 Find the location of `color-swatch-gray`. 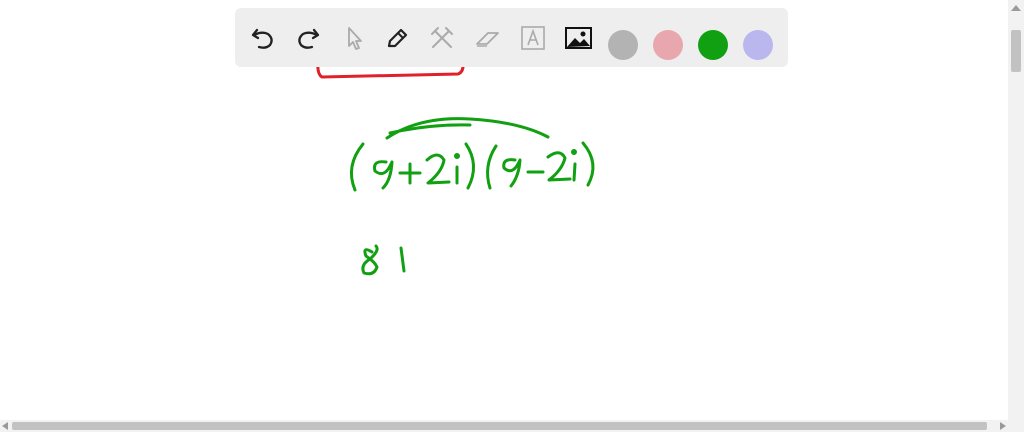

color-swatch-gray is located at coordinates (623, 45).